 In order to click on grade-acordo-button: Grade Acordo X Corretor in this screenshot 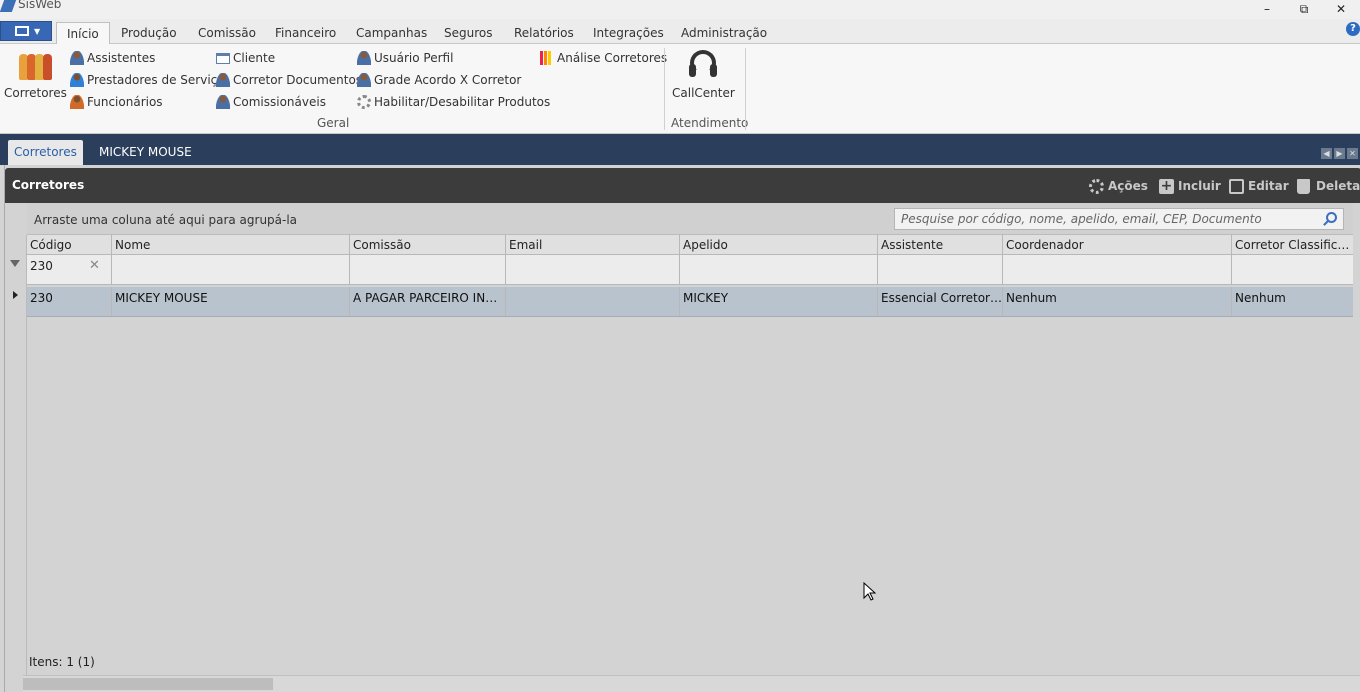, I will do `click(439, 80)`.